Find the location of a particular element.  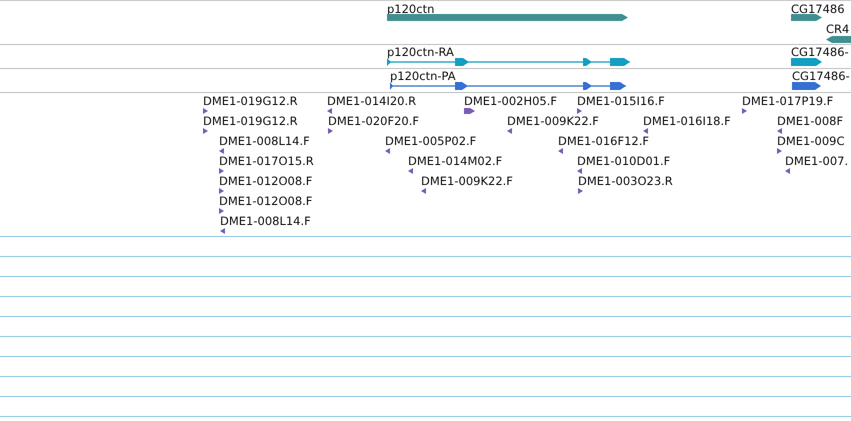

feature-label: DME1-015I16.F is located at coordinates (621, 101).